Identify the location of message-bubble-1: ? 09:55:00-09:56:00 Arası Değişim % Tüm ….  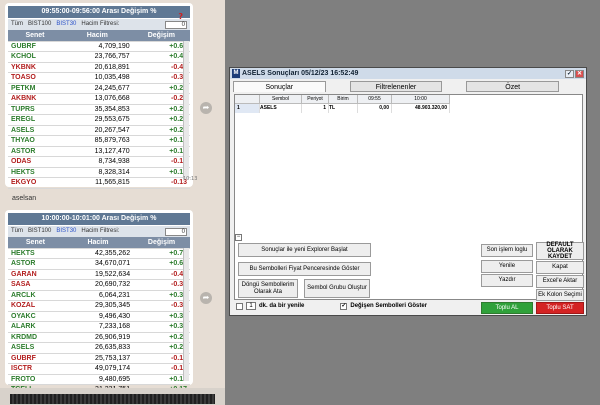
(101, 96).